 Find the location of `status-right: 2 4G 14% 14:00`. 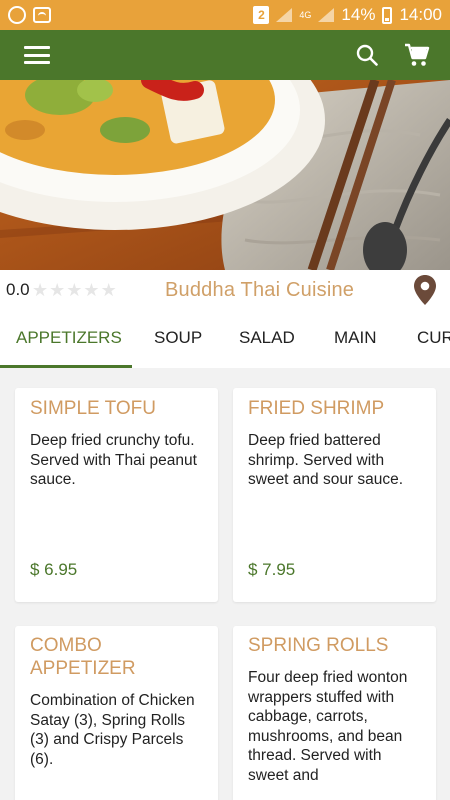

status-right: 2 4G 14% 14:00 is located at coordinates (347, 15).